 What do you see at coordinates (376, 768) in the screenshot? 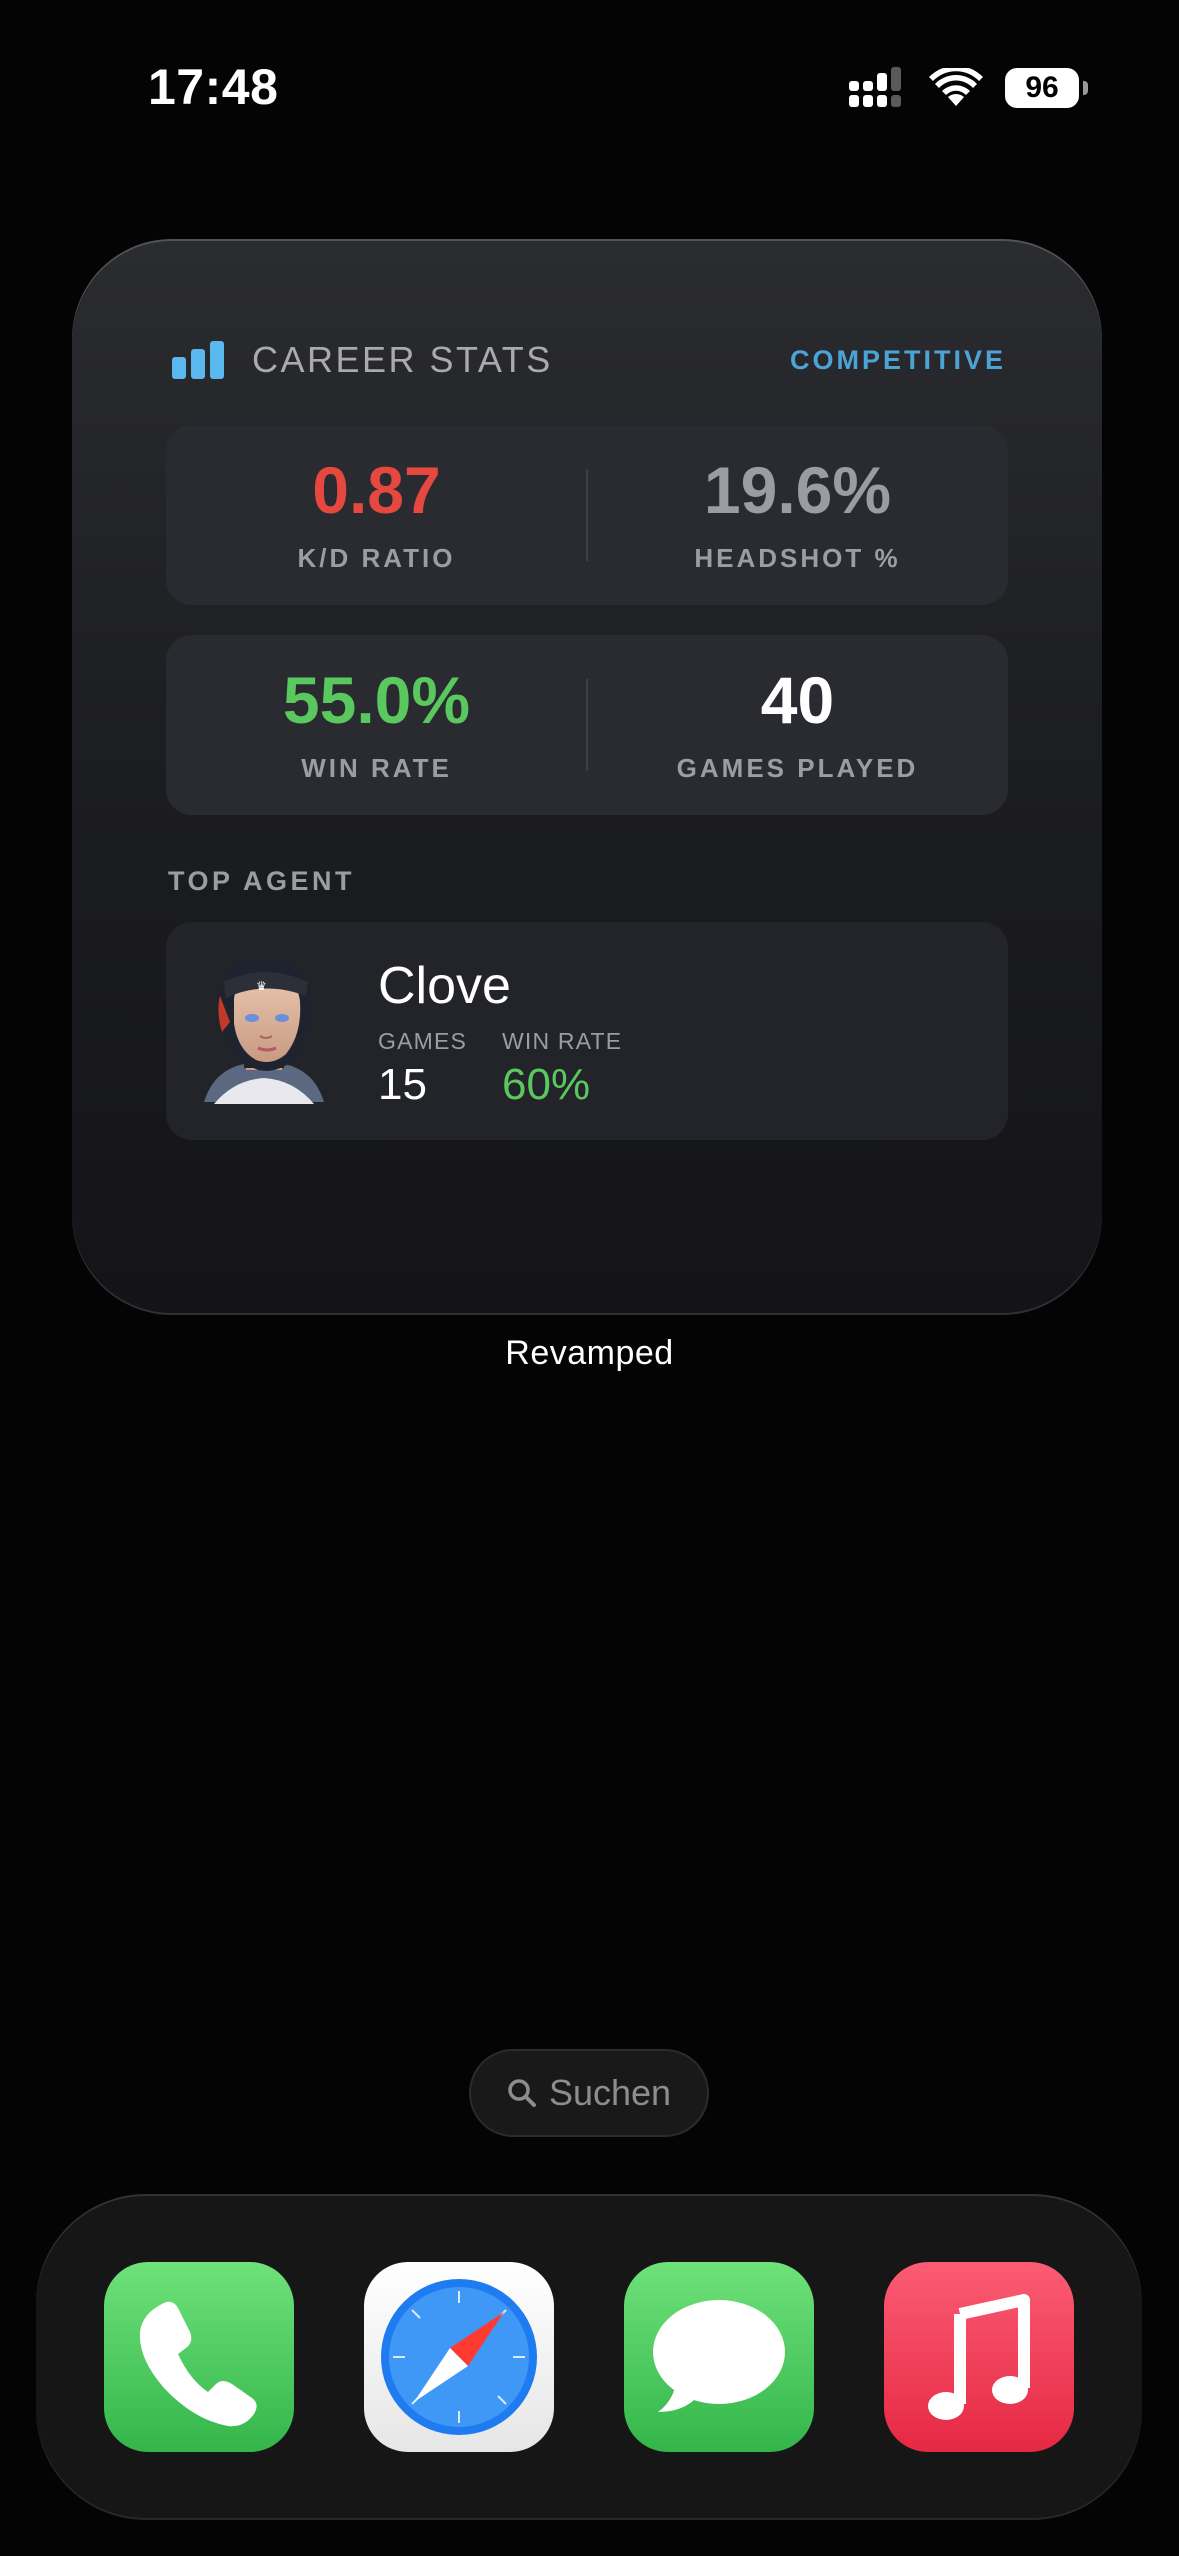
I see `win-rate-label: WIN RATE` at bounding box center [376, 768].